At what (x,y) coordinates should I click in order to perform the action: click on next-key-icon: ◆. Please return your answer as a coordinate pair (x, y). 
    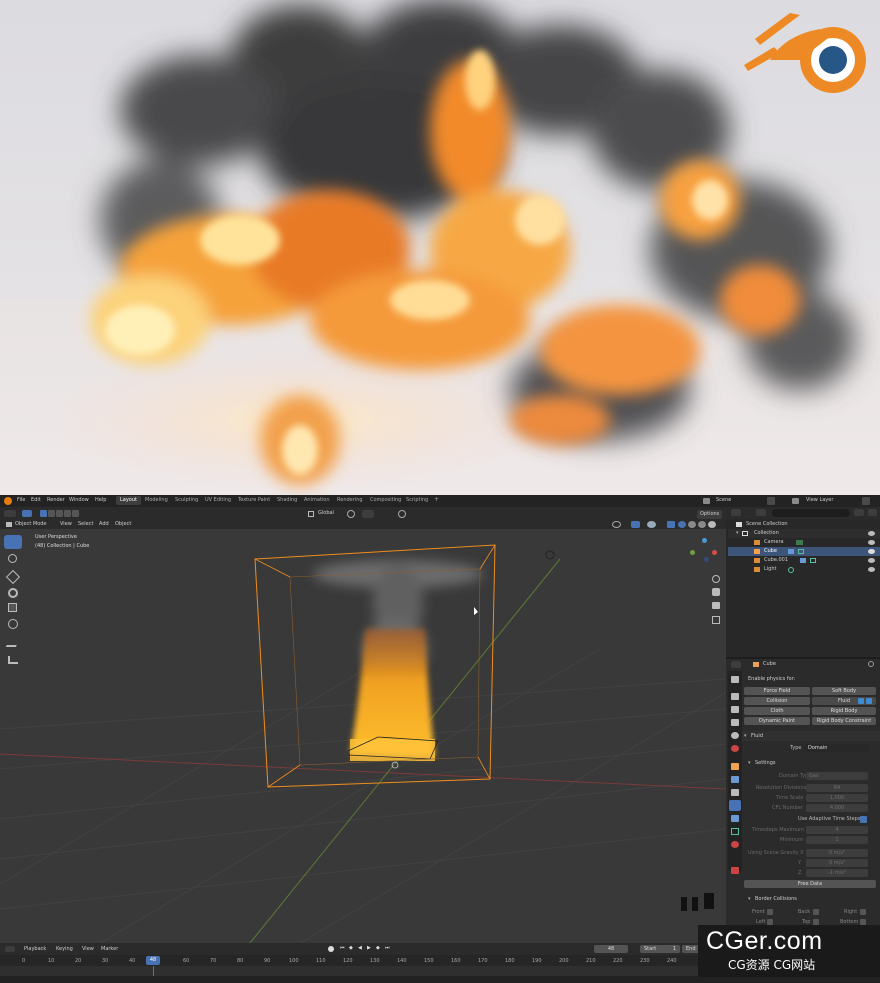
    Looking at the image, I should click on (378, 948).